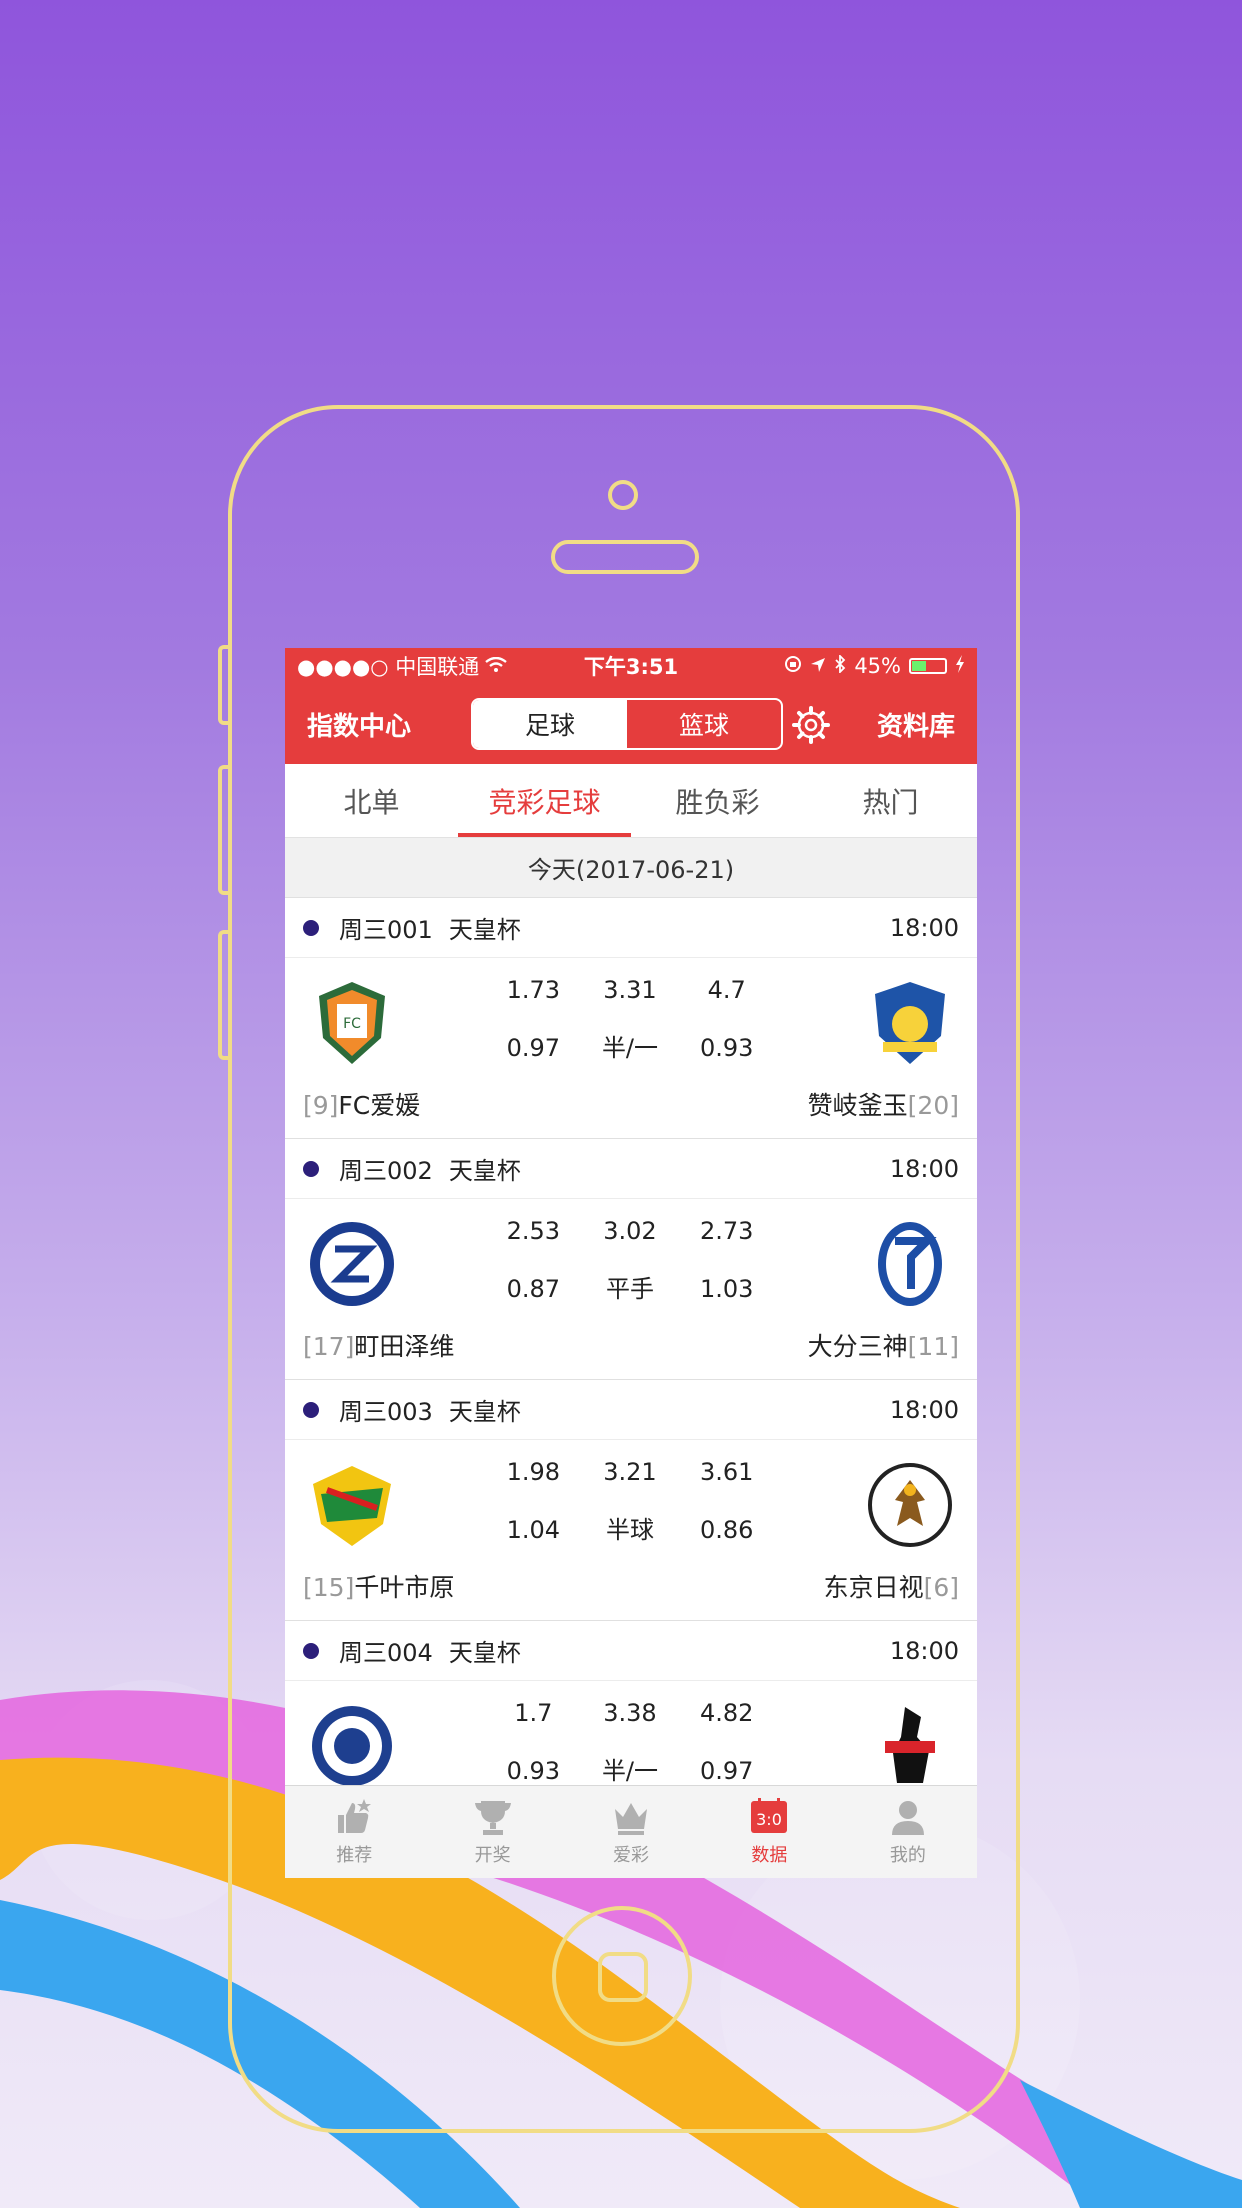 Image resolution: width=1242 pixels, height=2208 pixels. What do you see at coordinates (726, 990) in the screenshot?
I see `odds-away-win: 4.7` at bounding box center [726, 990].